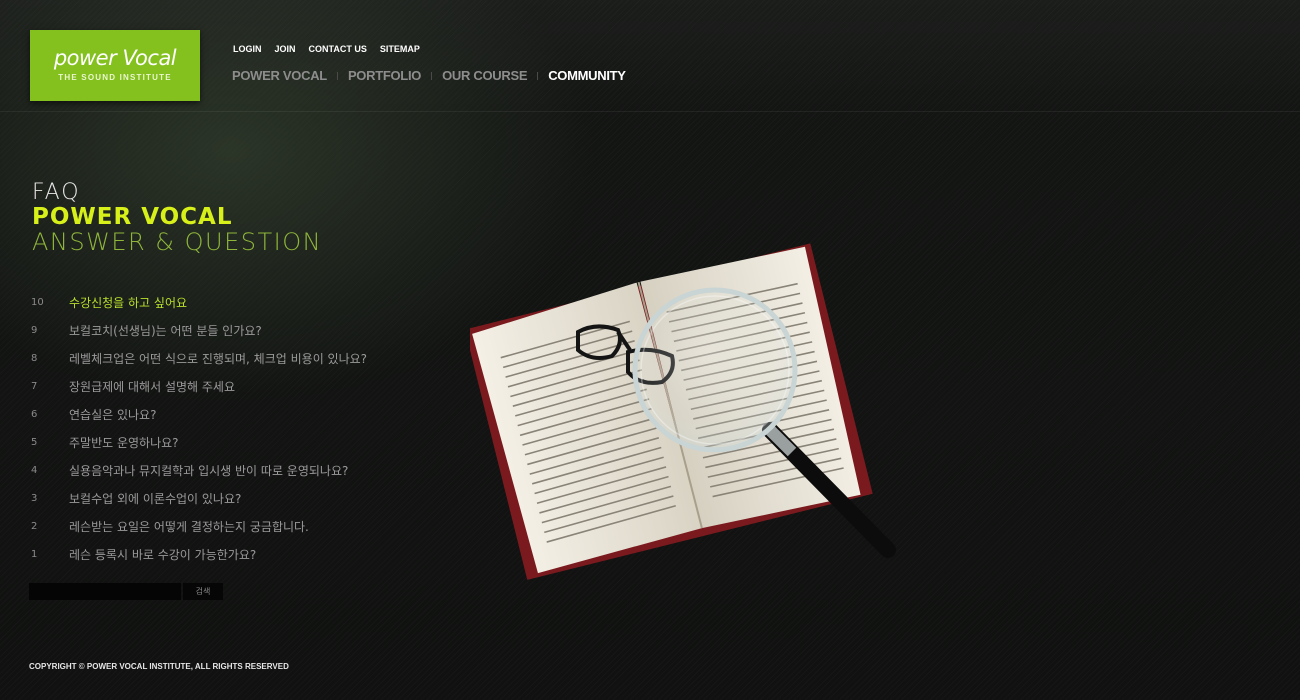  What do you see at coordinates (199, 414) in the screenshot?
I see `faq-item: 6 연습실은 있나요?` at bounding box center [199, 414].